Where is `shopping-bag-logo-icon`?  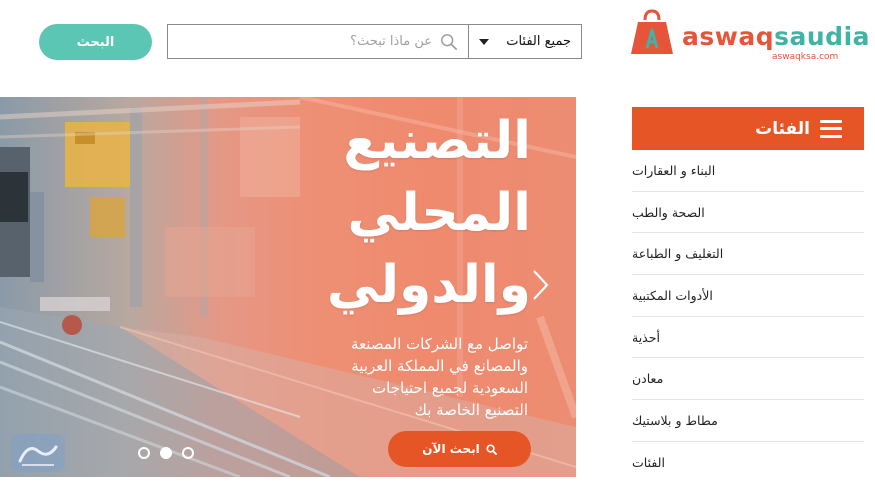 shopping-bag-logo-icon is located at coordinates (652, 31).